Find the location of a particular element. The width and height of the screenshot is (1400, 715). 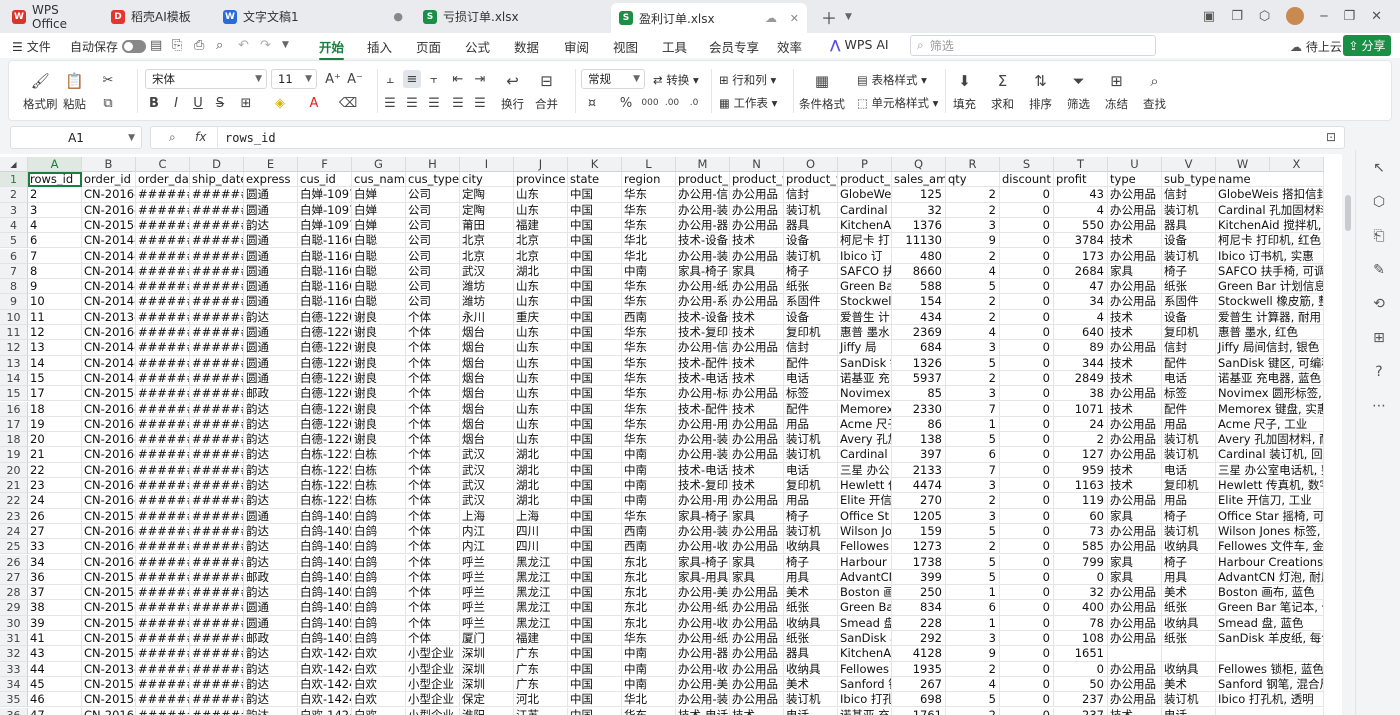

table-cell: 2684 is located at coordinates (1081, 271).